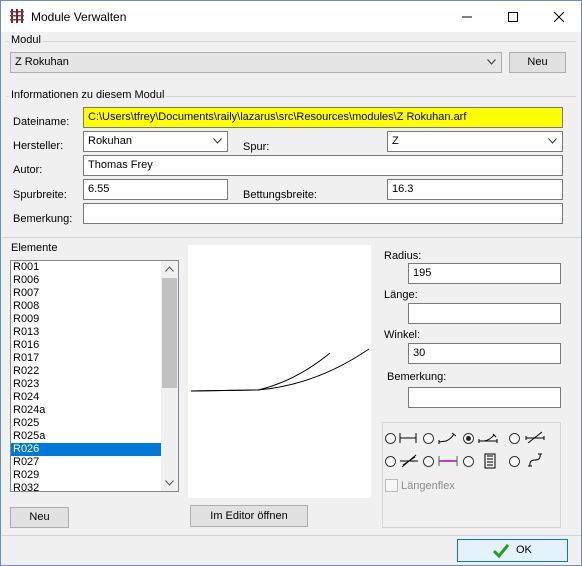 This screenshot has width=582, height=566. I want to click on type-radio-turnout, so click(468, 438).